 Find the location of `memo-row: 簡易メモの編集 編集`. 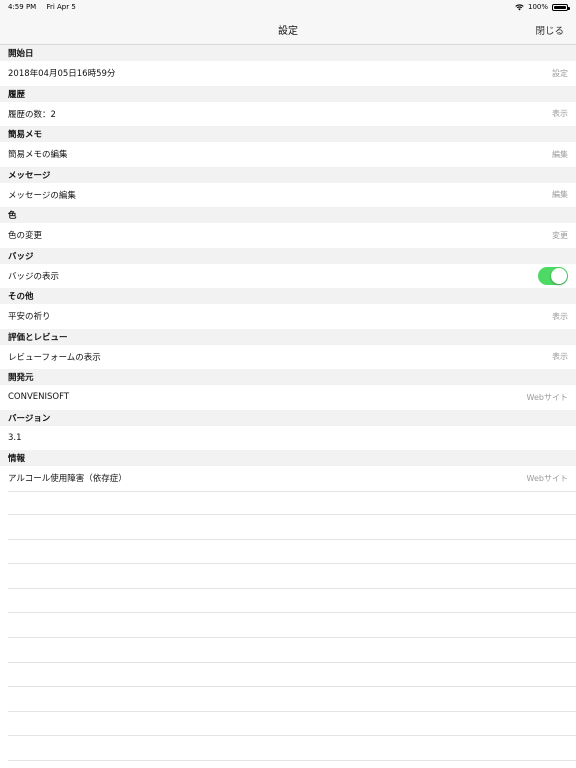

memo-row: 簡易メモの編集 編集 is located at coordinates (288, 154).